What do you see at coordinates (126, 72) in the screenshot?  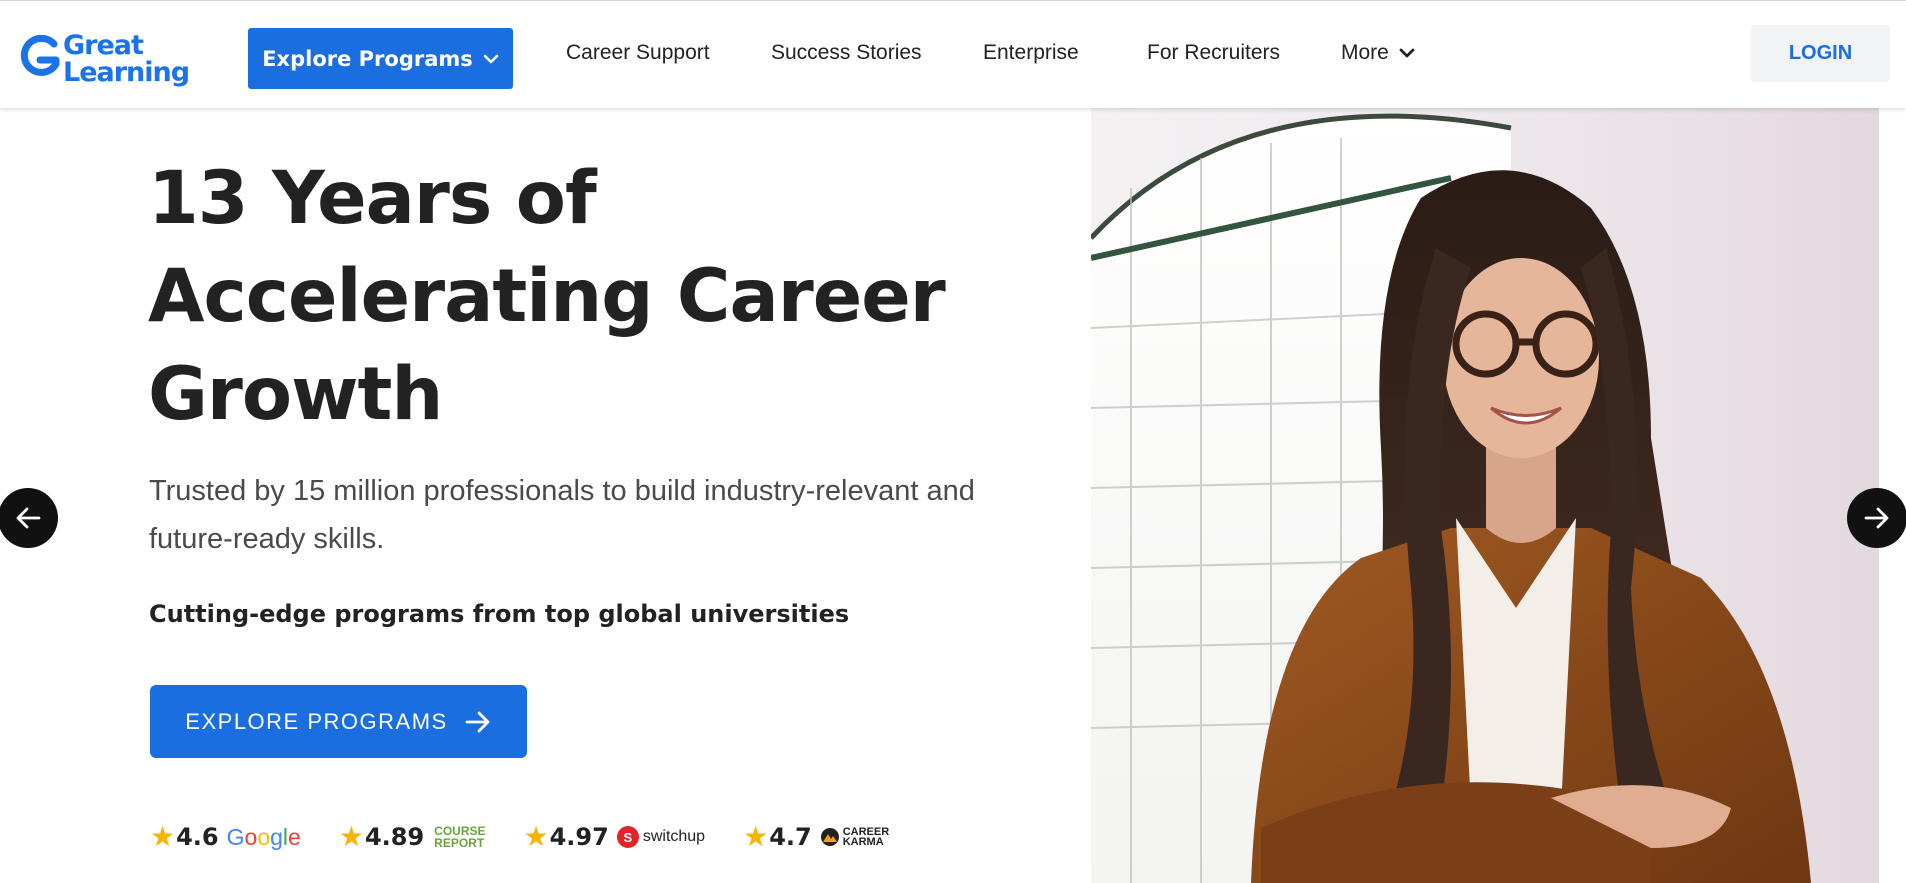 I see `logo-line-2: Learning` at bounding box center [126, 72].